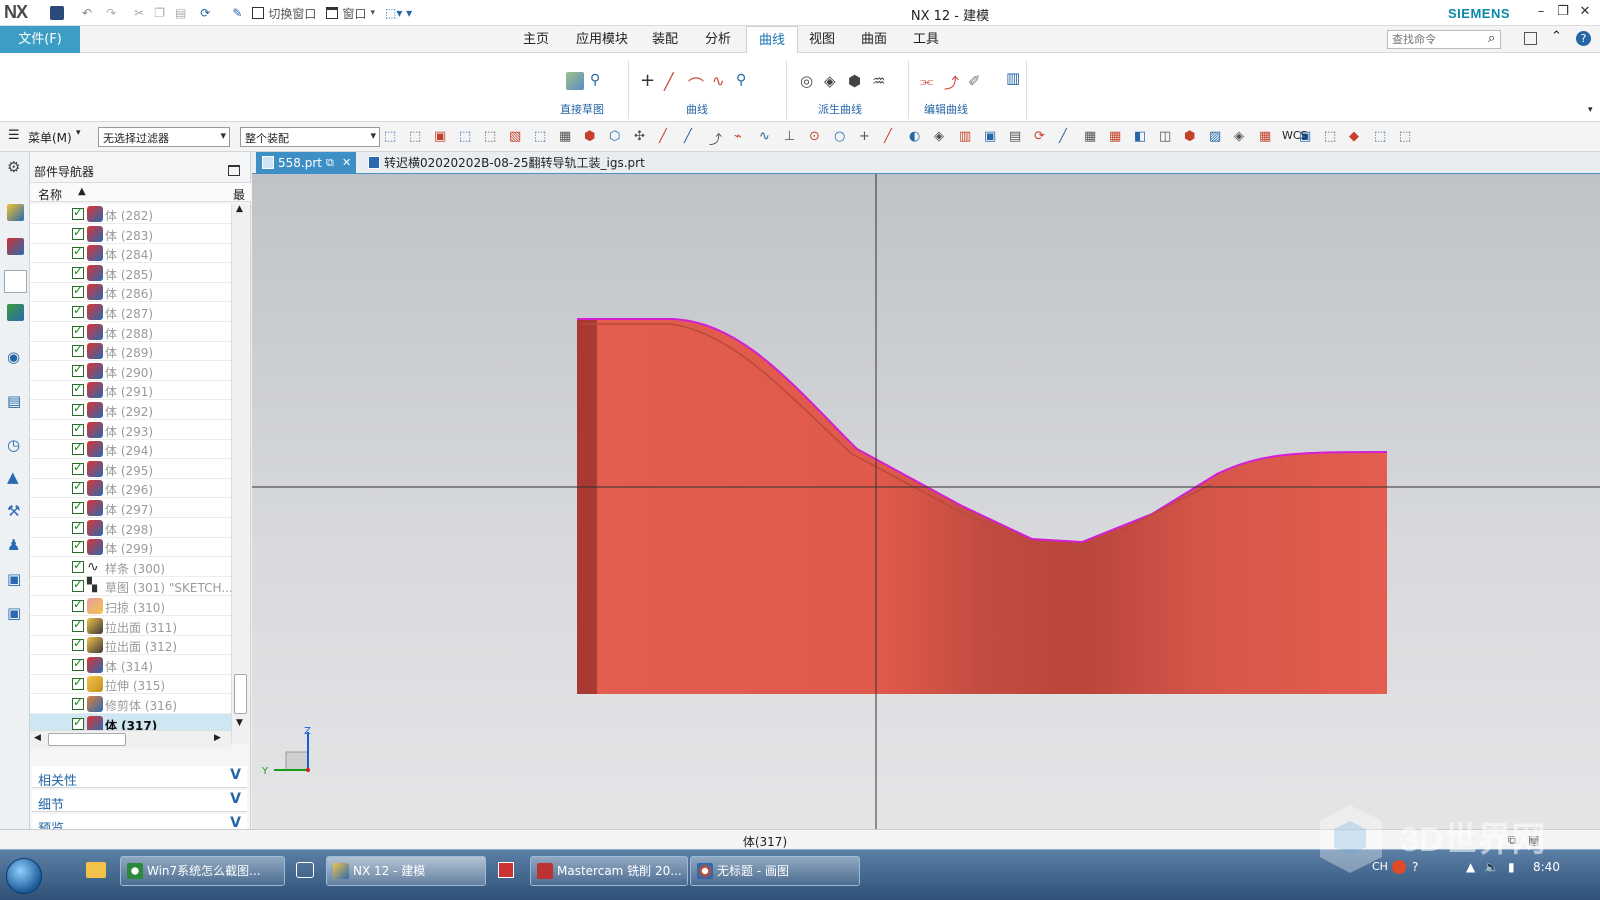 Image resolution: width=1600 pixels, height=900 pixels. I want to click on show-hide-icon: ⬢, so click(1192, 137).